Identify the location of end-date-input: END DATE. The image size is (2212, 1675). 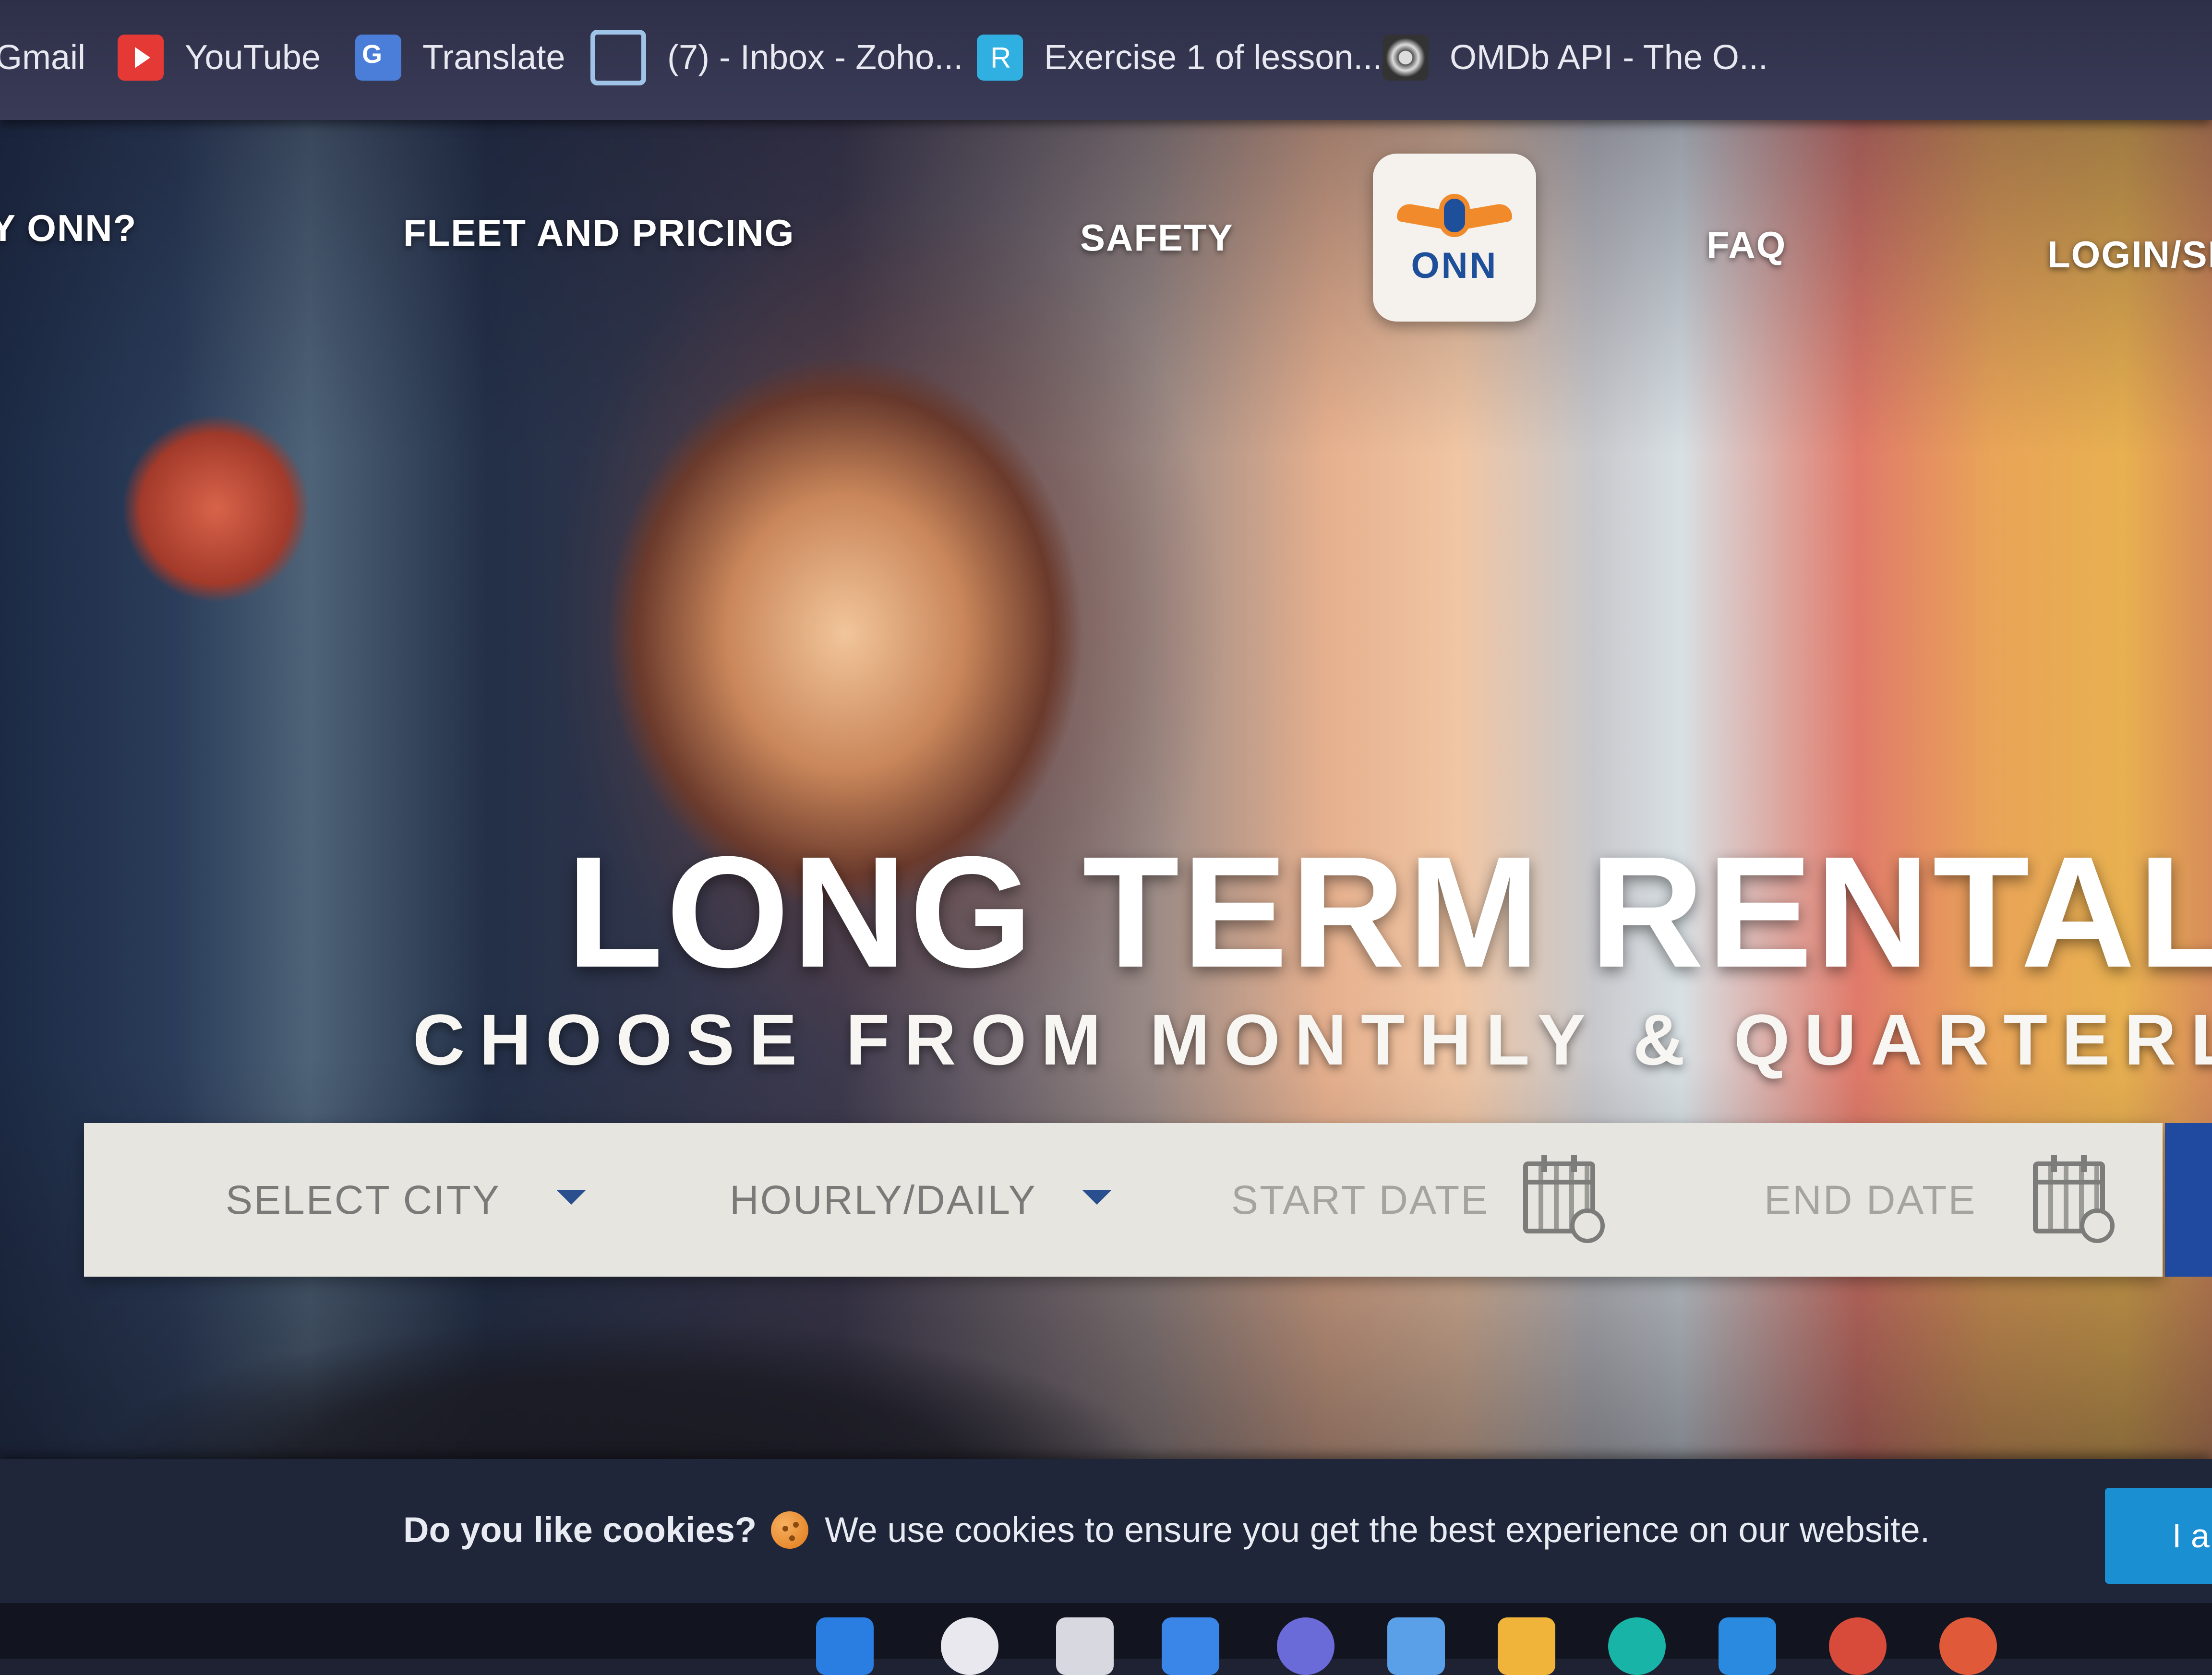
(1870, 1200).